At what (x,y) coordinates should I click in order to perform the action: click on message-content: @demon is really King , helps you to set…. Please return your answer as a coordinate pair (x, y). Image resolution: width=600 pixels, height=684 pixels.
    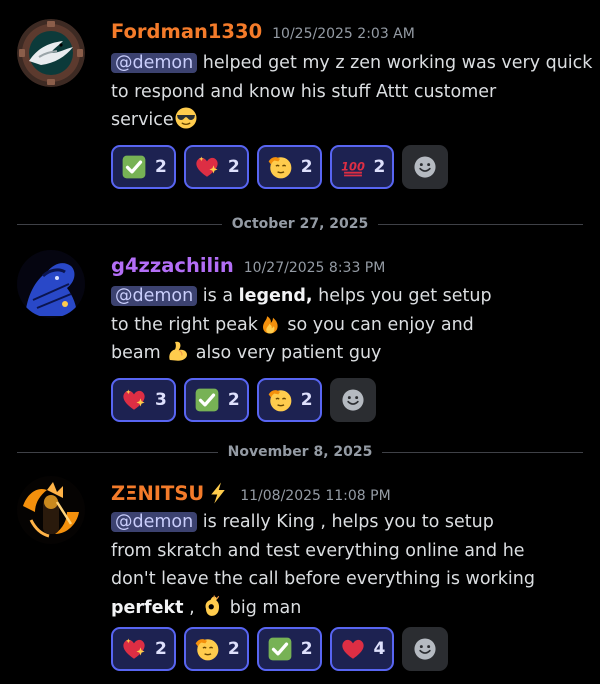
    Looking at the image, I should click on (323, 565).